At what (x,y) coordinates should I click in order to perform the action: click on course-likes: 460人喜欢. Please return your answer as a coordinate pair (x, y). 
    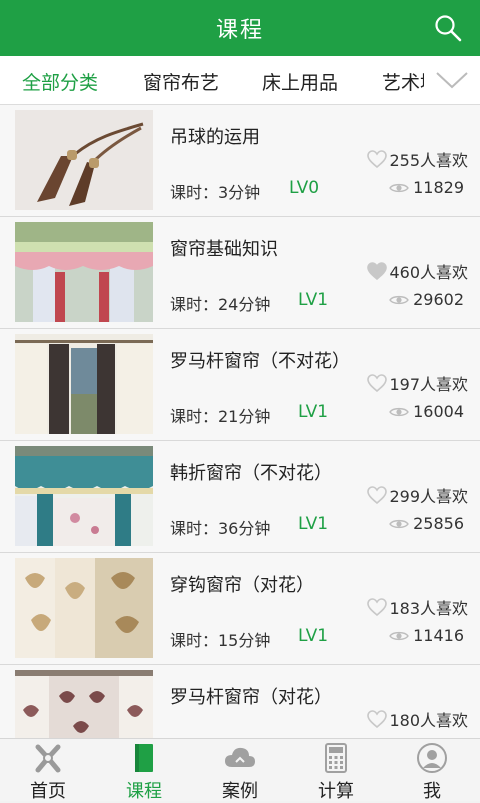
    Looking at the image, I should click on (417, 271).